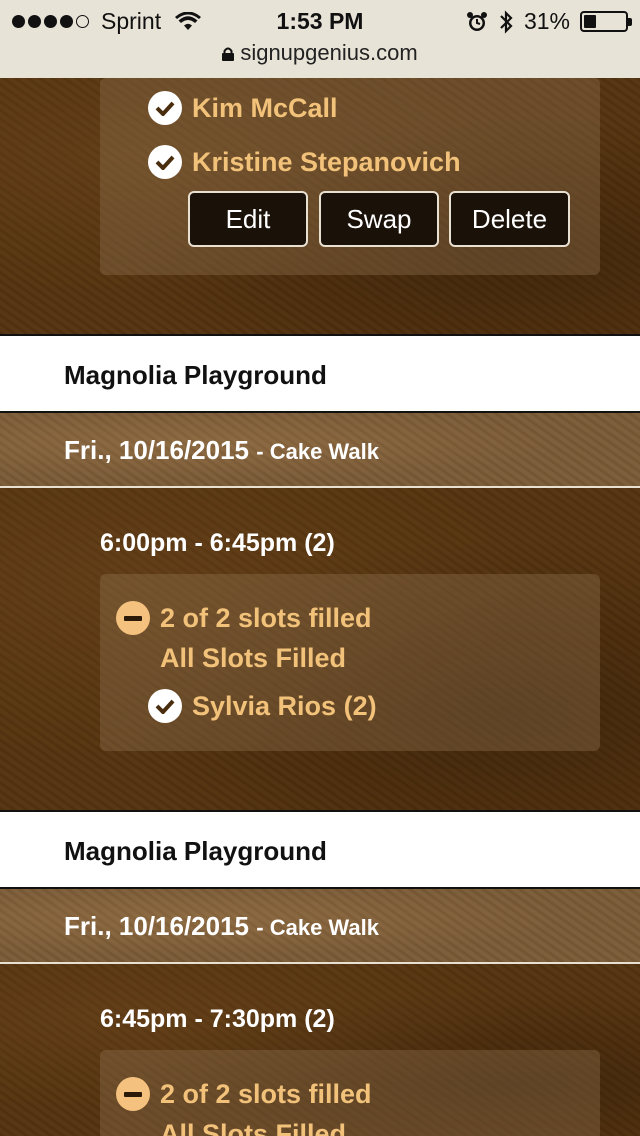 Image resolution: width=640 pixels, height=1136 pixels. I want to click on status-bar: Sprint 1:53 PM 31% signupgenius.com, so click(320, 39).